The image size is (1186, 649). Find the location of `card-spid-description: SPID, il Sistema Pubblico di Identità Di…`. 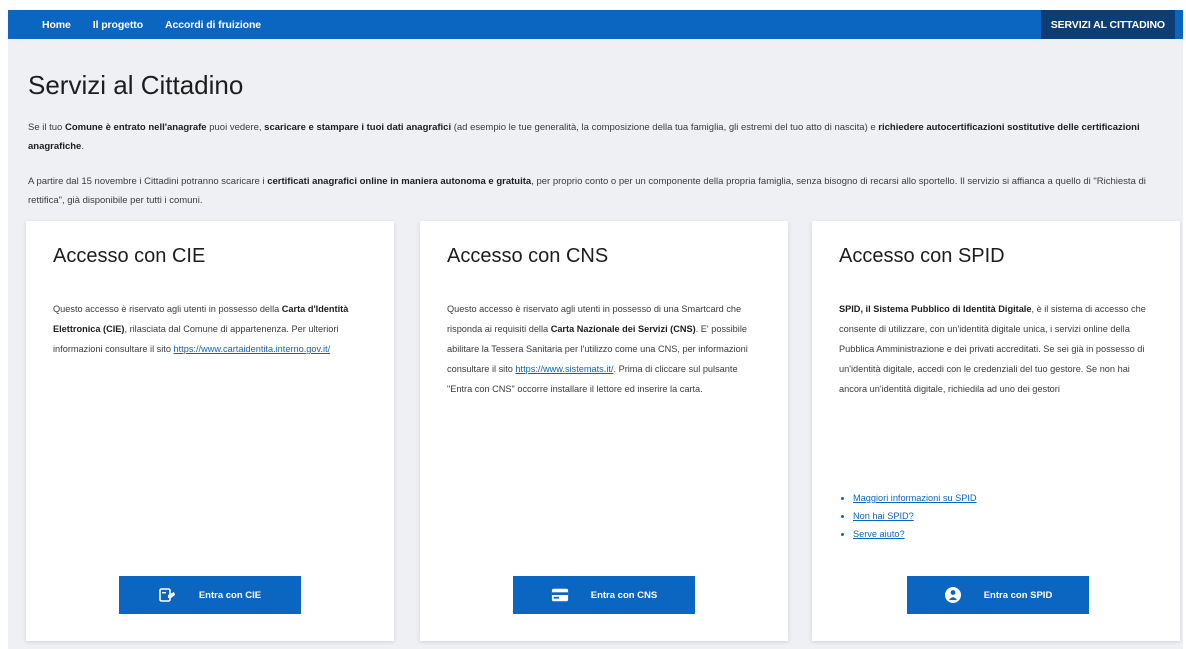

card-spid-description: SPID, il Sistema Pubblico di Identità Di… is located at coordinates (998, 349).